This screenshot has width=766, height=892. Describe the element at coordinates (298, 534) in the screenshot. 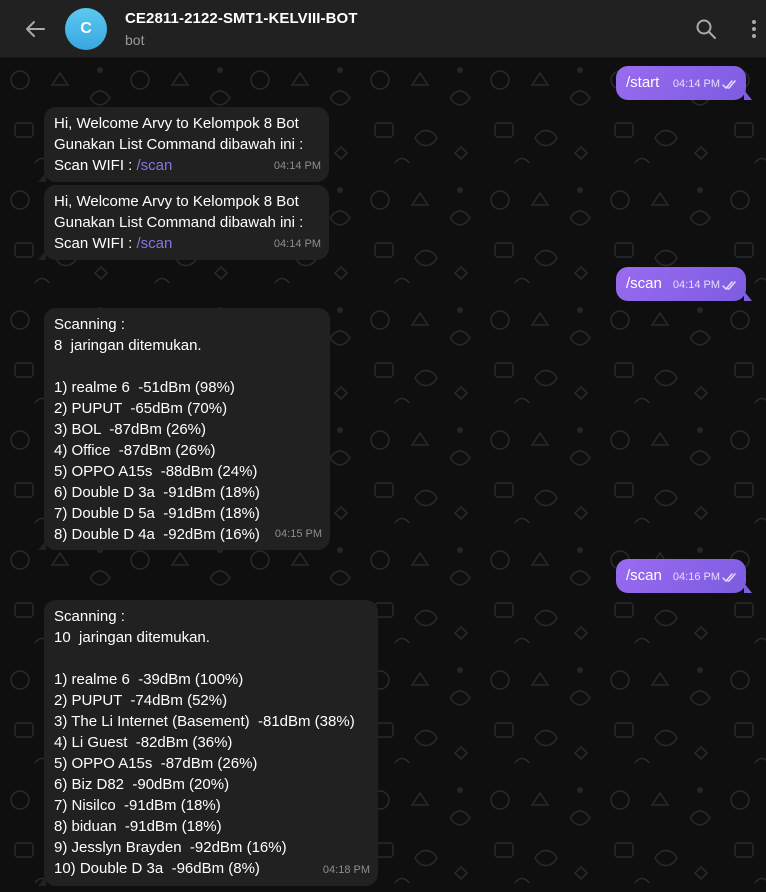

I see `message-timestamp: 04:15 PM` at that location.